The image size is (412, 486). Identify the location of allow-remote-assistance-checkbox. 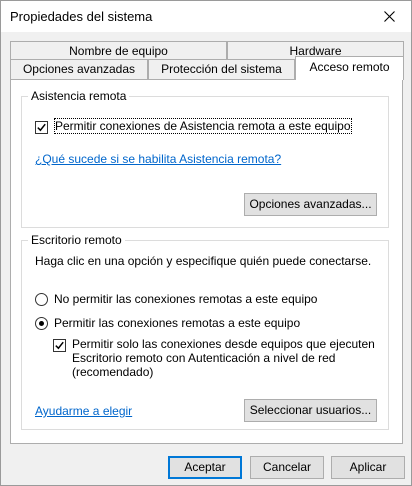
(41, 127).